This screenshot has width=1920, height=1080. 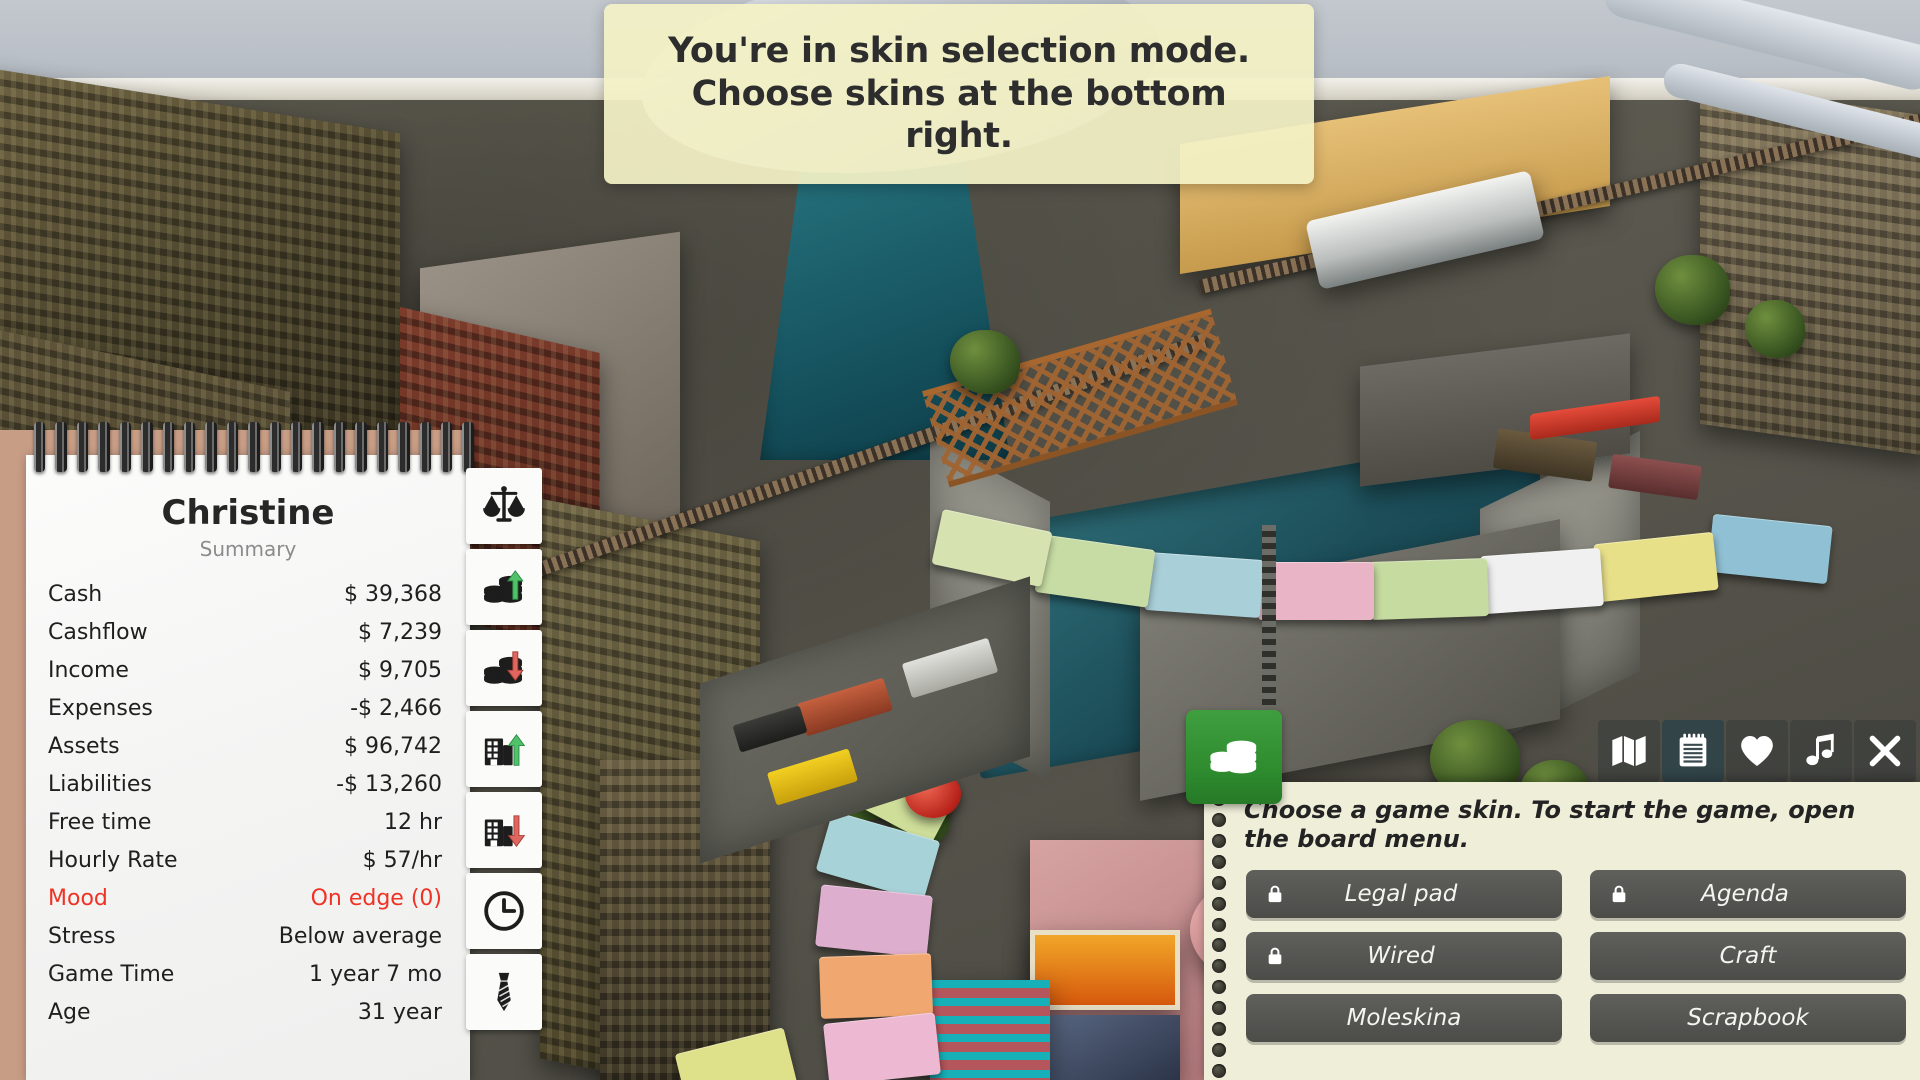 What do you see at coordinates (1401, 956) in the screenshot?
I see `skin-option-label: Wired` at bounding box center [1401, 956].